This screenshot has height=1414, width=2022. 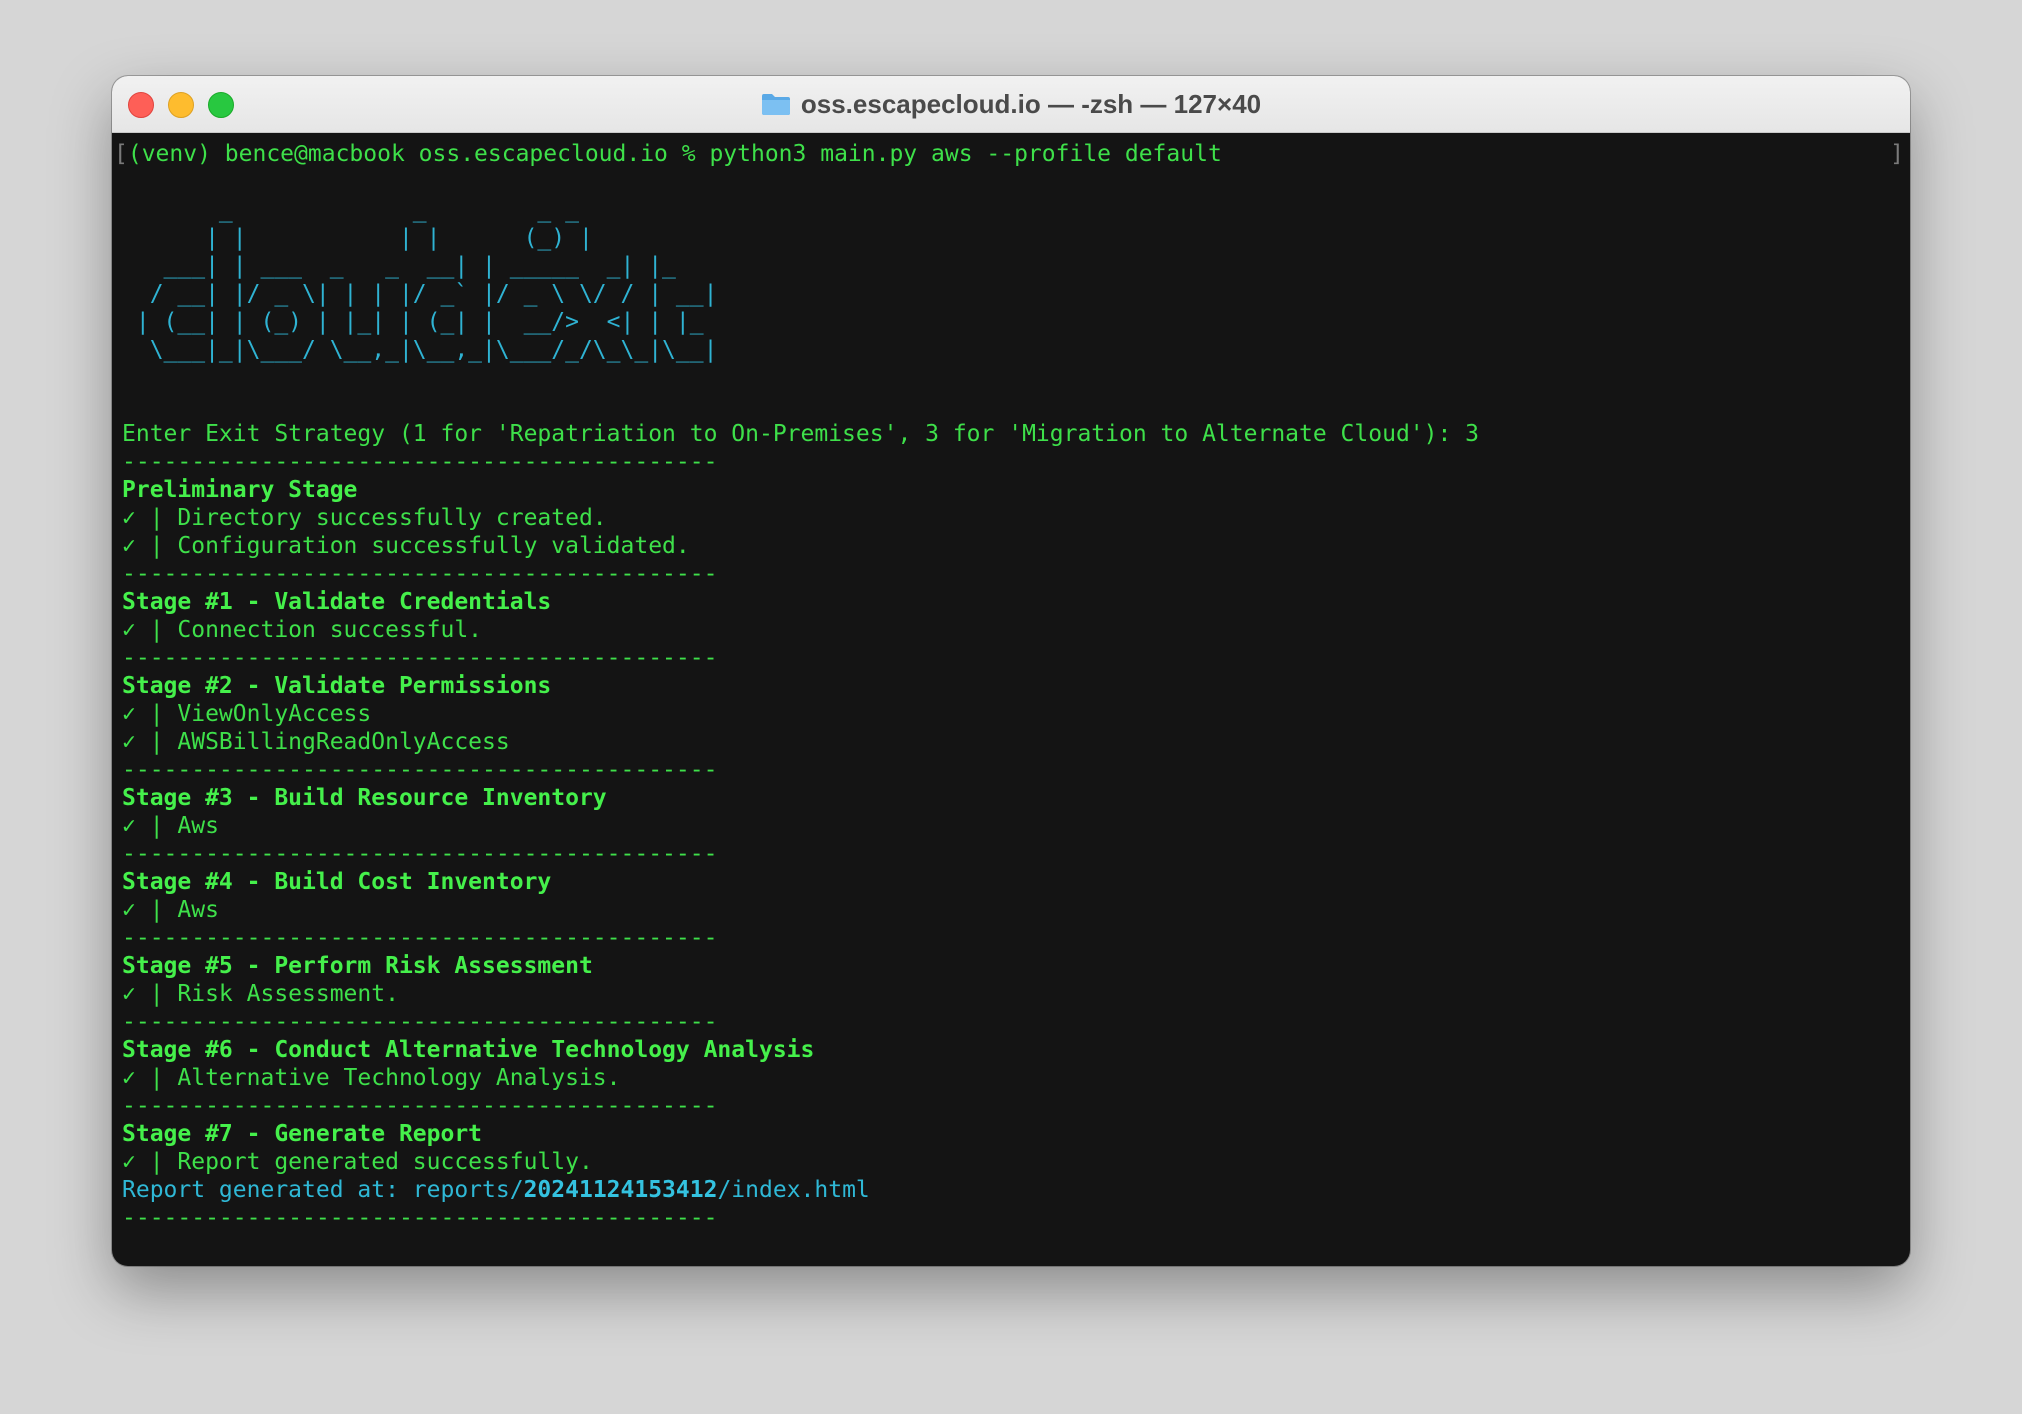 I want to click on title-bar: oss.escapecloud.io — -zsh — 127×40, so click(x=1011, y=104).